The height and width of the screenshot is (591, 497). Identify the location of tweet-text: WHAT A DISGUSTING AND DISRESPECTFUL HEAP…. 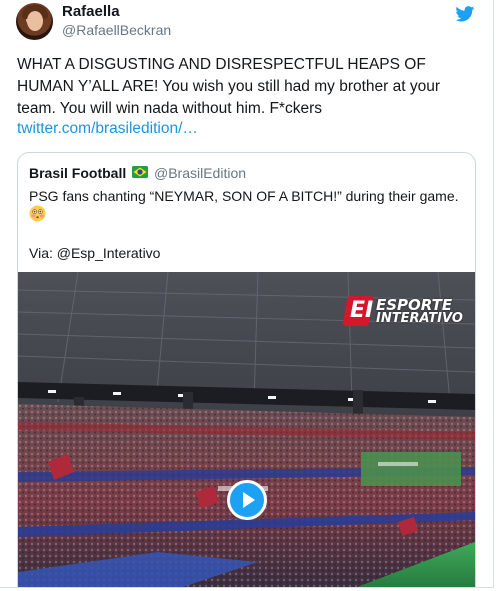
(229, 86).